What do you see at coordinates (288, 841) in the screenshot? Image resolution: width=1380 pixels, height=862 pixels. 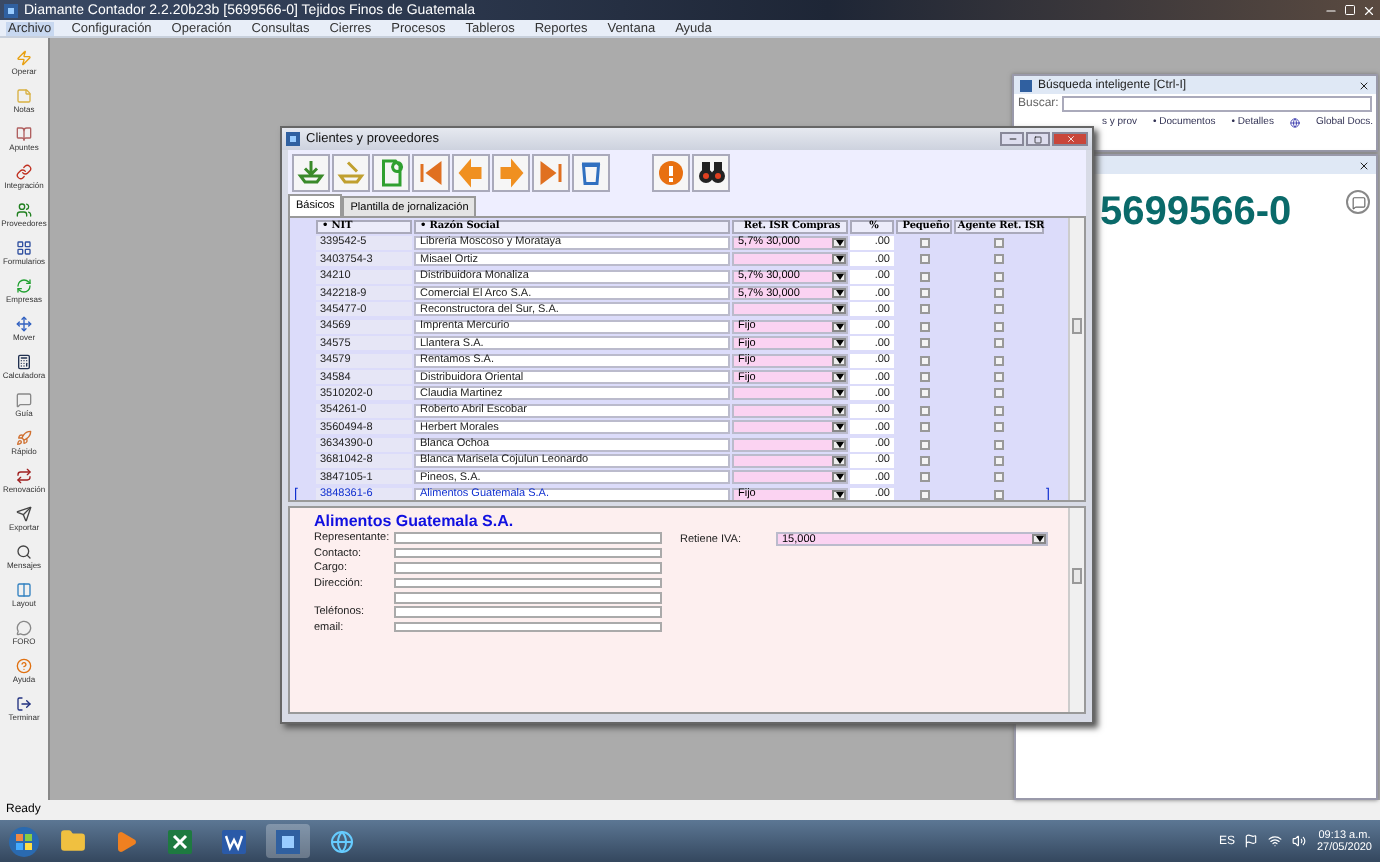 I see `taskbar-button` at bounding box center [288, 841].